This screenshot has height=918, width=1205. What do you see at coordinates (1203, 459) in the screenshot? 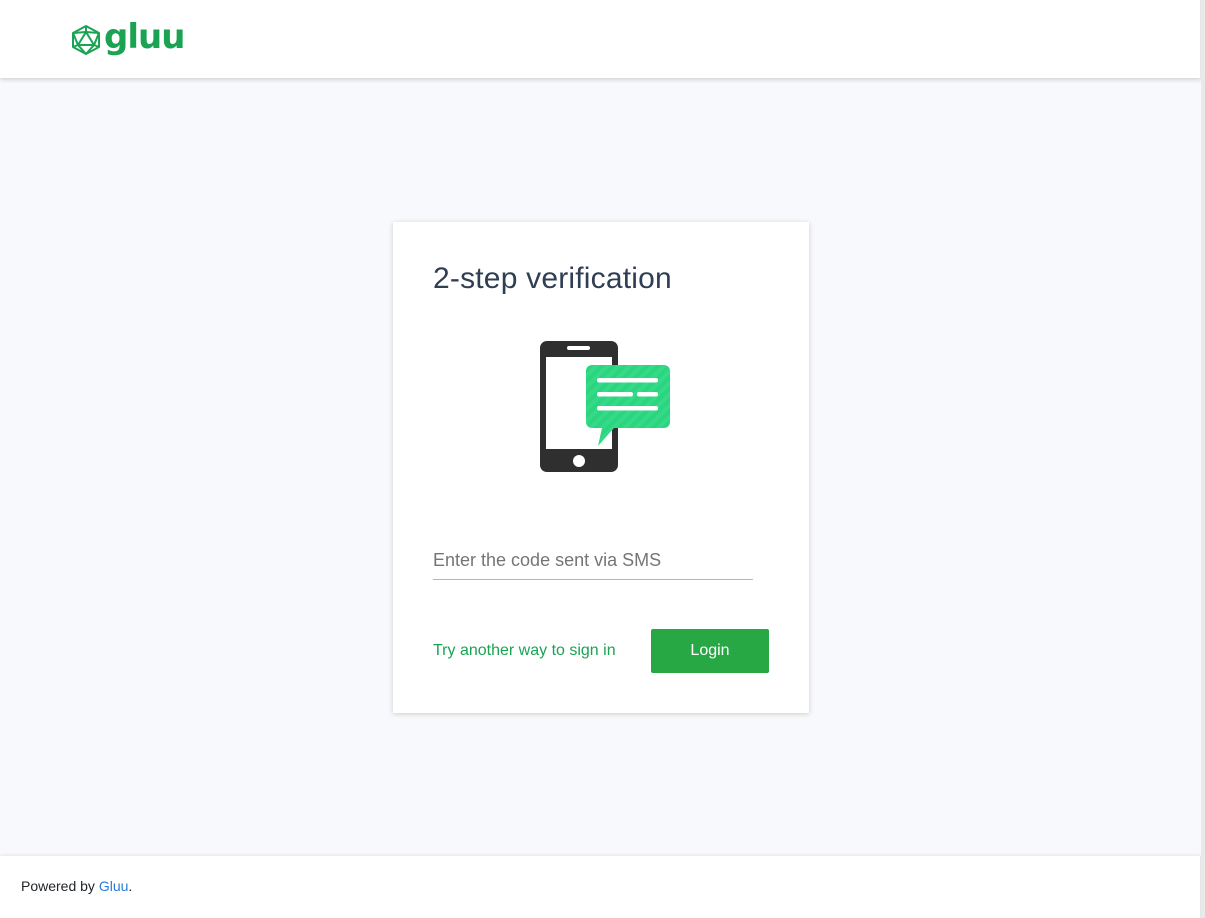
I see `window-edge` at bounding box center [1203, 459].